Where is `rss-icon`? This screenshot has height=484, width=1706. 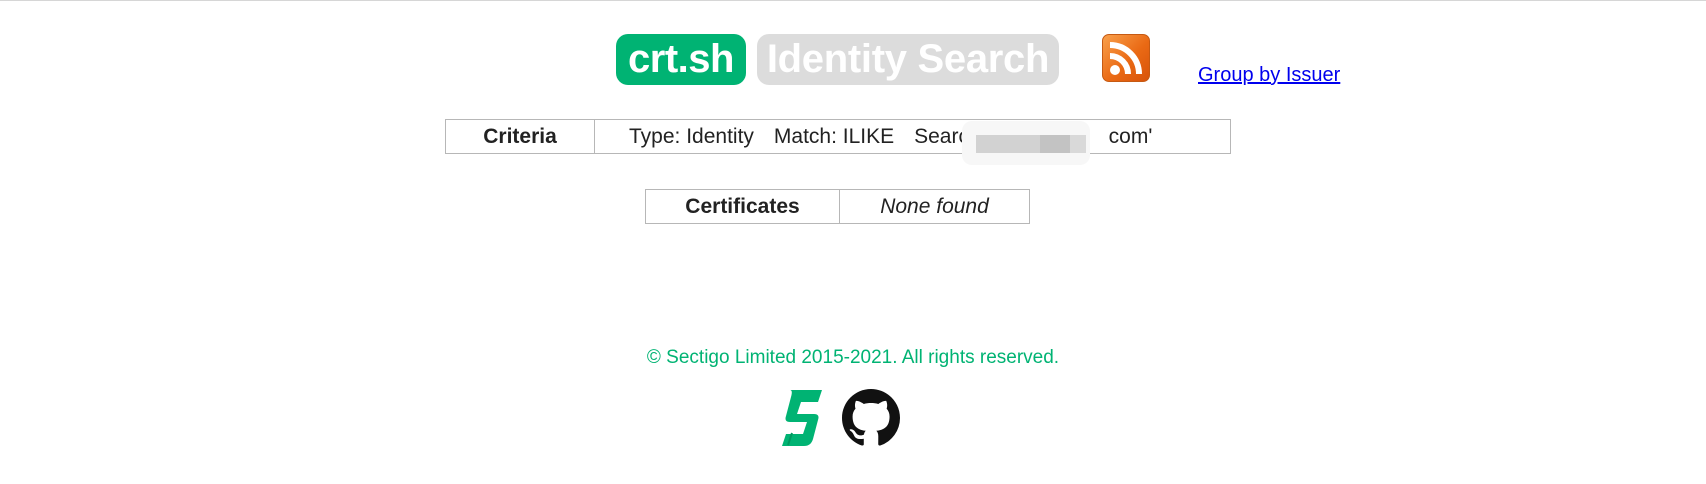 rss-icon is located at coordinates (1126, 58).